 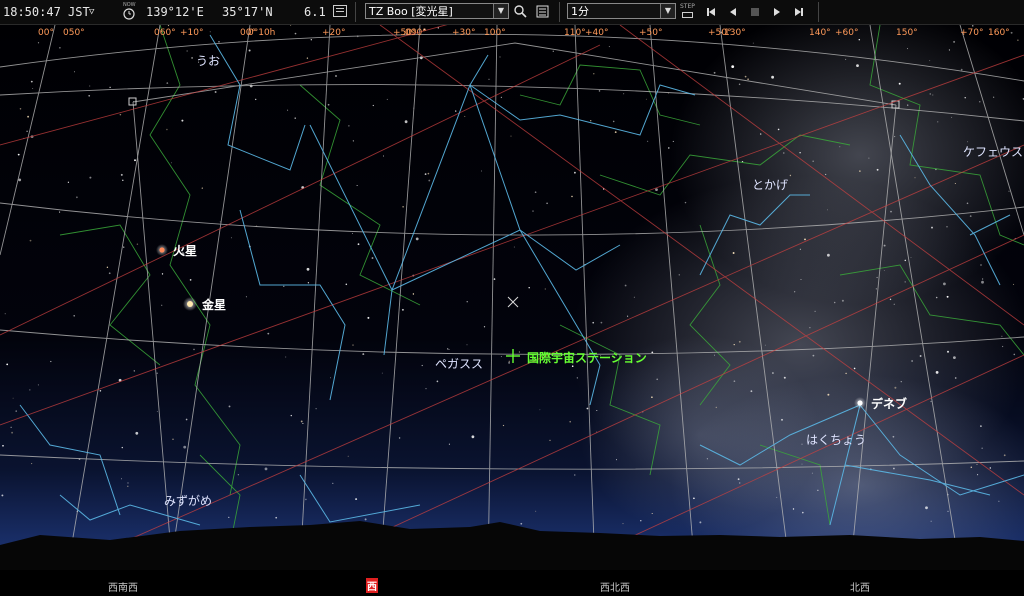 I want to click on constellation-label: うお, so click(x=208, y=60).